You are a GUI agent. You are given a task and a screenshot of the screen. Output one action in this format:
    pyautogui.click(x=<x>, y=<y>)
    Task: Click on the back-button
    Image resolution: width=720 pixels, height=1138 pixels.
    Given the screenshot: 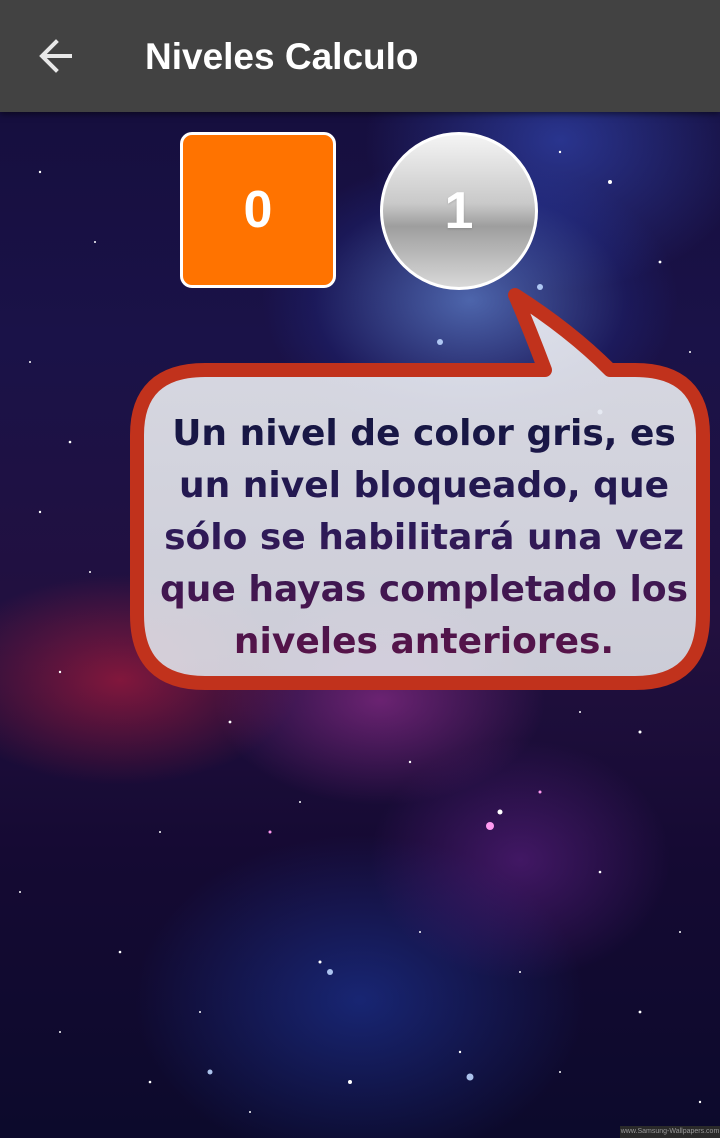 What is the action you would take?
    pyautogui.click(x=56, y=56)
    